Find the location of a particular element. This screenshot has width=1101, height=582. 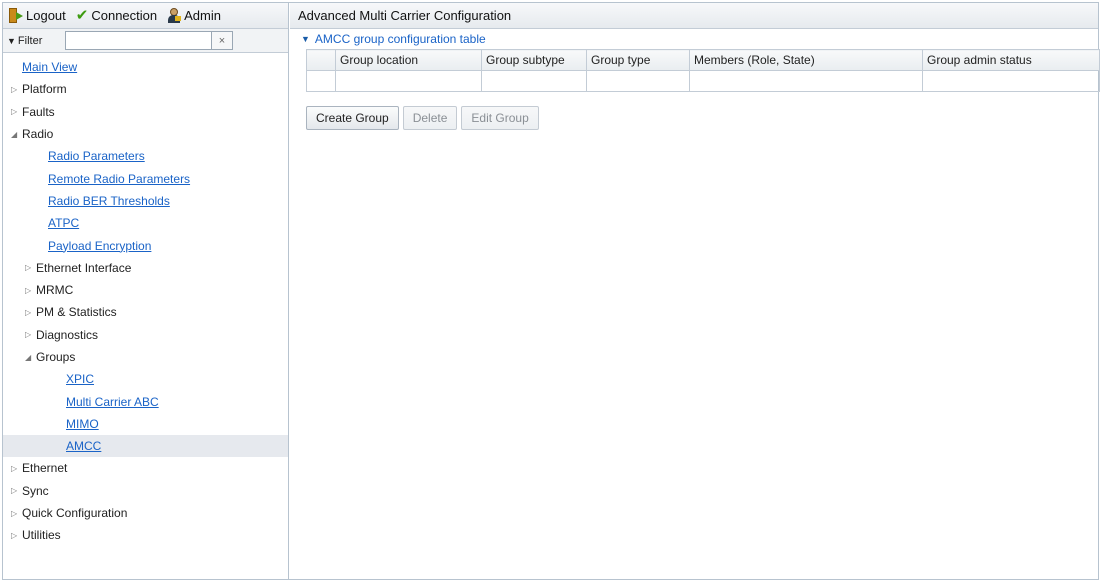

admin-user-icon is located at coordinates (174, 15).